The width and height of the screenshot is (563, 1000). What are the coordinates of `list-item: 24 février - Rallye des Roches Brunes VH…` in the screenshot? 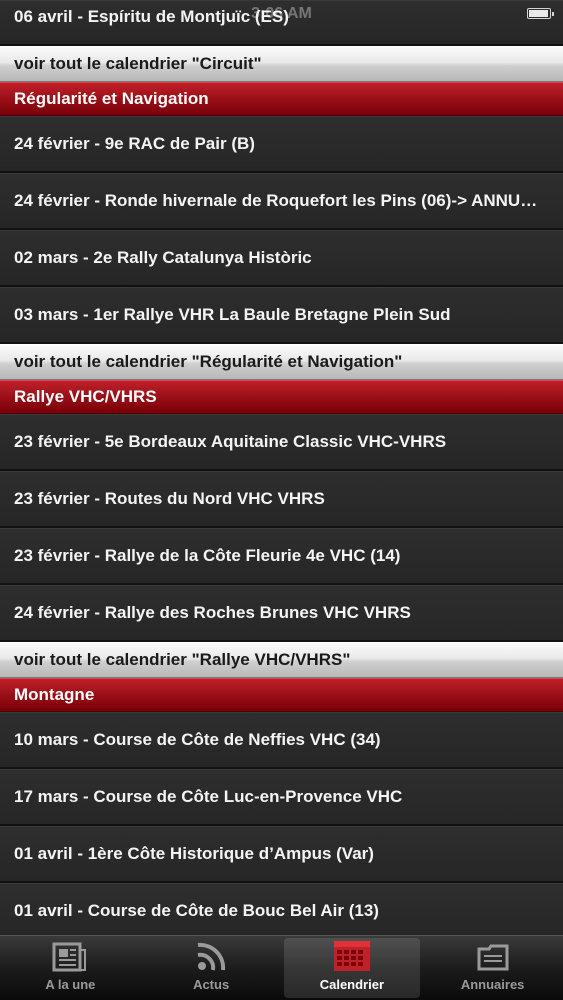 It's located at (281, 613).